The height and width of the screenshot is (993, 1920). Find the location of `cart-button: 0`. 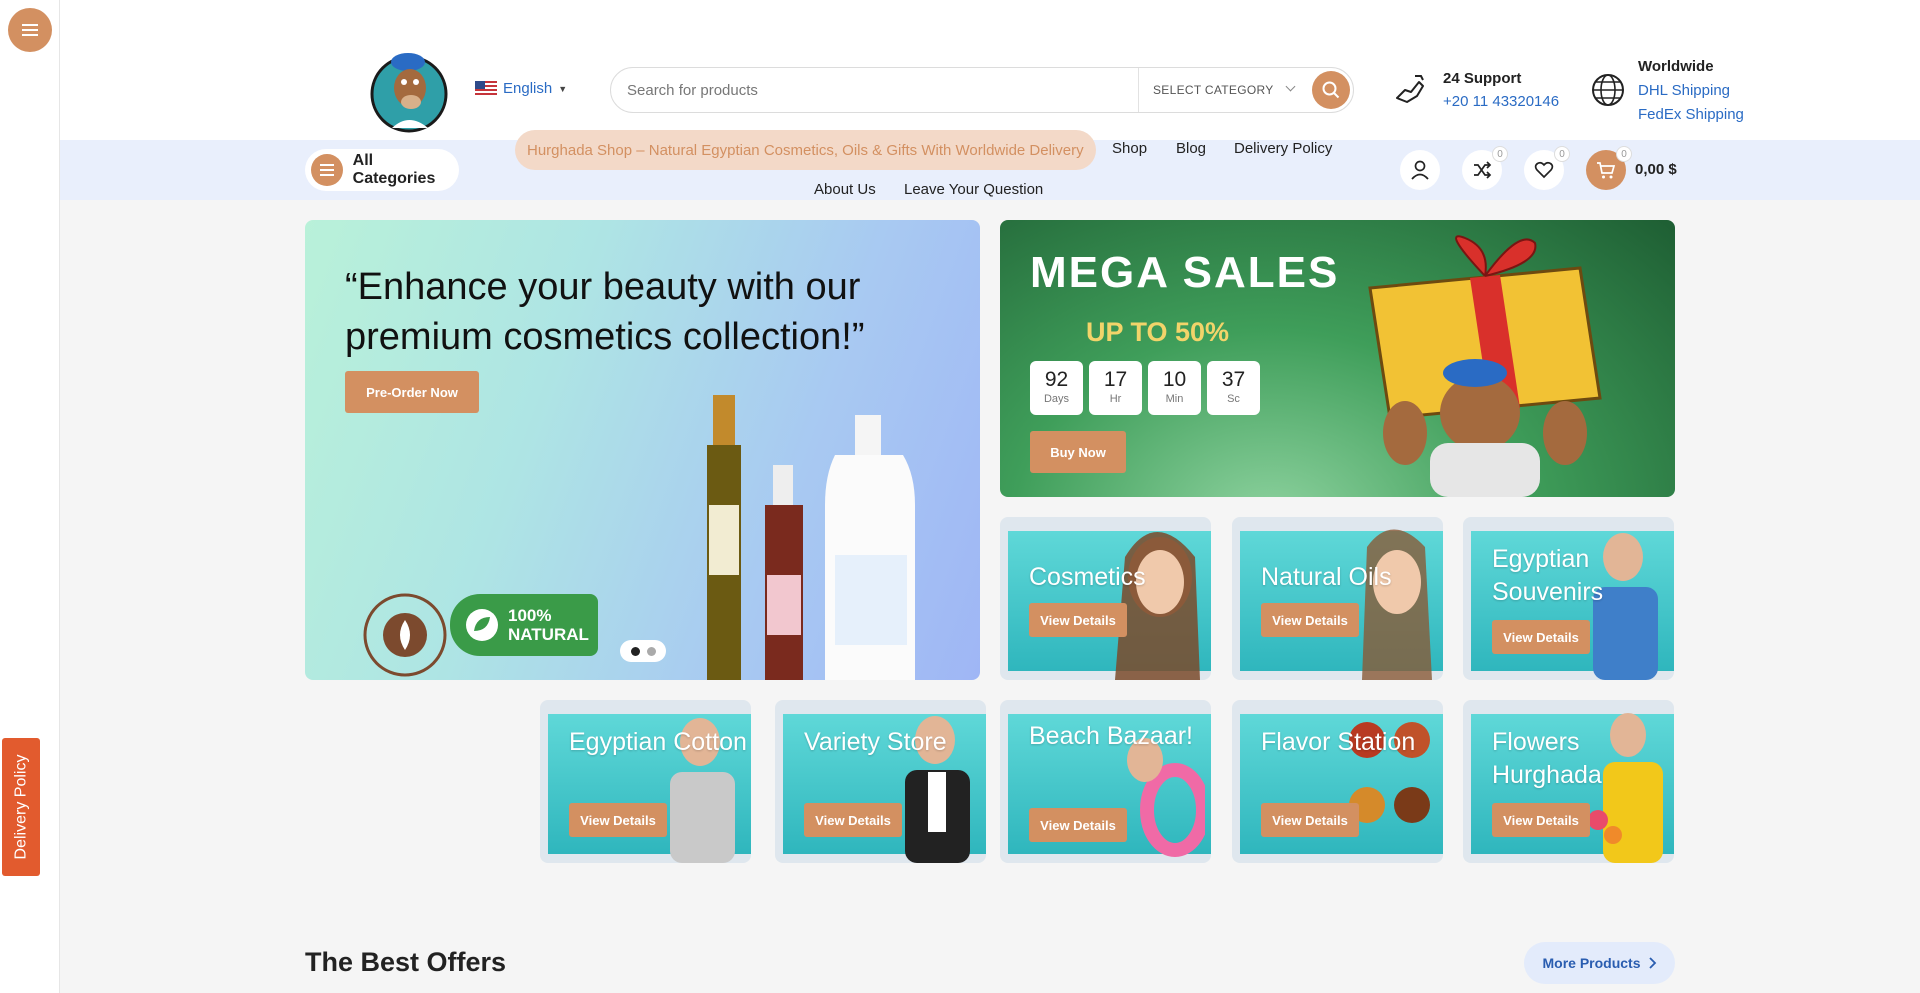

cart-button: 0 is located at coordinates (1609, 168).